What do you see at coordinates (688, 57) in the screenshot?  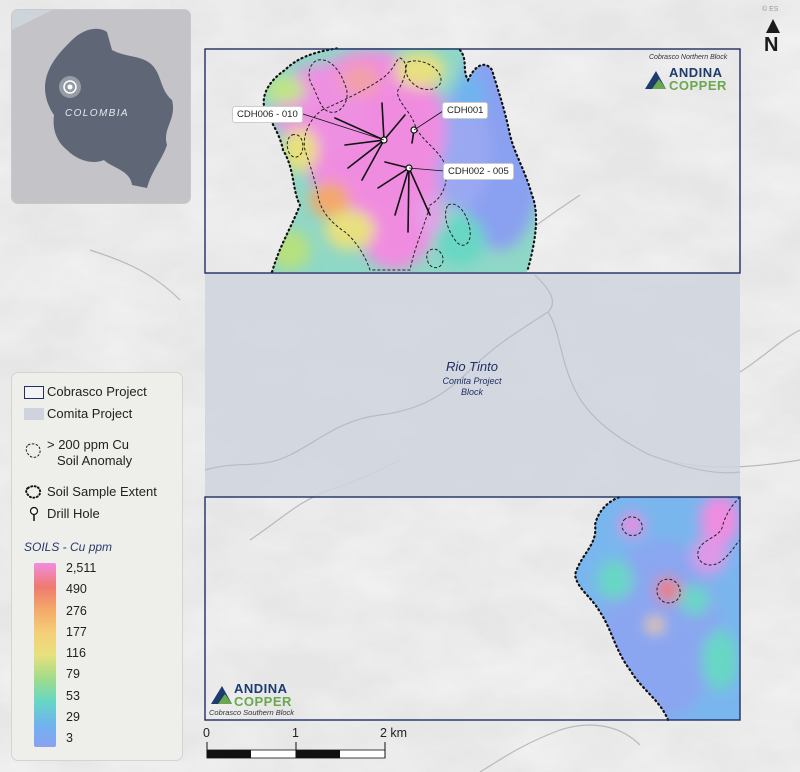 I see `northern-block-caption: Cobrasco Northern Block` at bounding box center [688, 57].